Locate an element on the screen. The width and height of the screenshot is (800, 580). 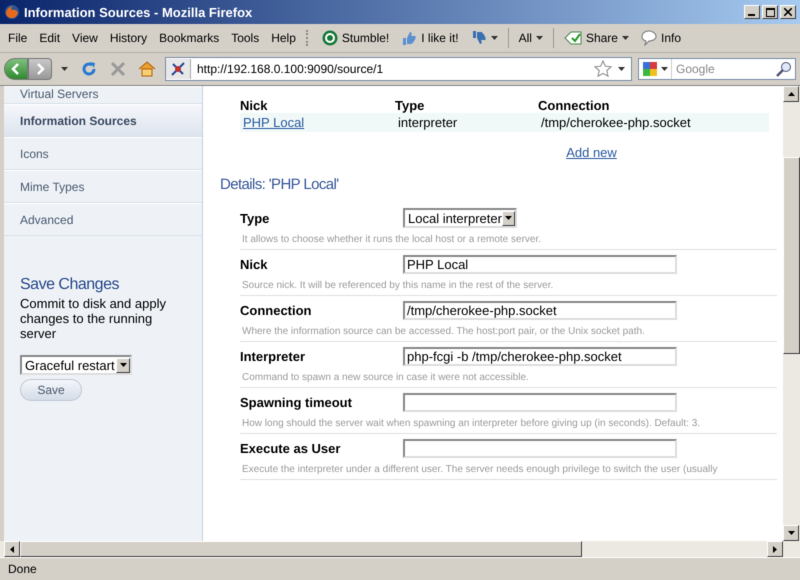
sidebar-item: Advanced is located at coordinates (103, 219).